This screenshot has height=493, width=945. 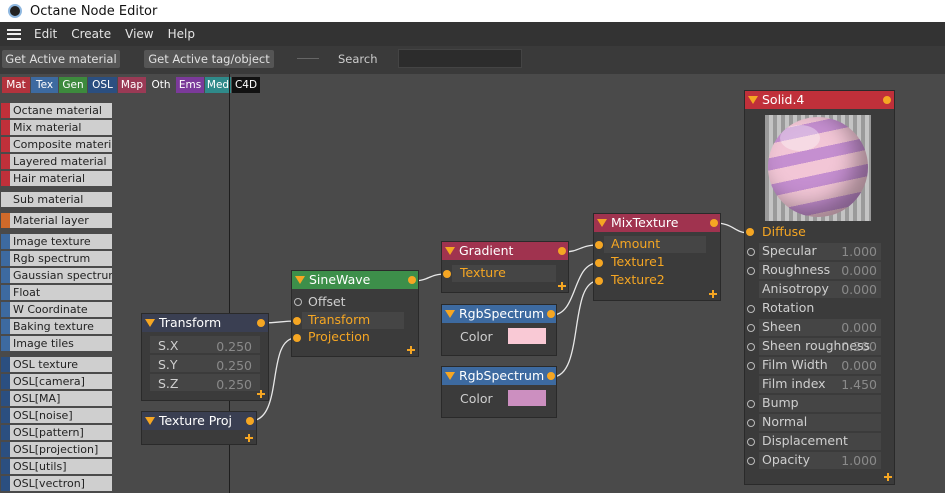 I want to click on node-title: Solid.4, so click(x=783, y=99).